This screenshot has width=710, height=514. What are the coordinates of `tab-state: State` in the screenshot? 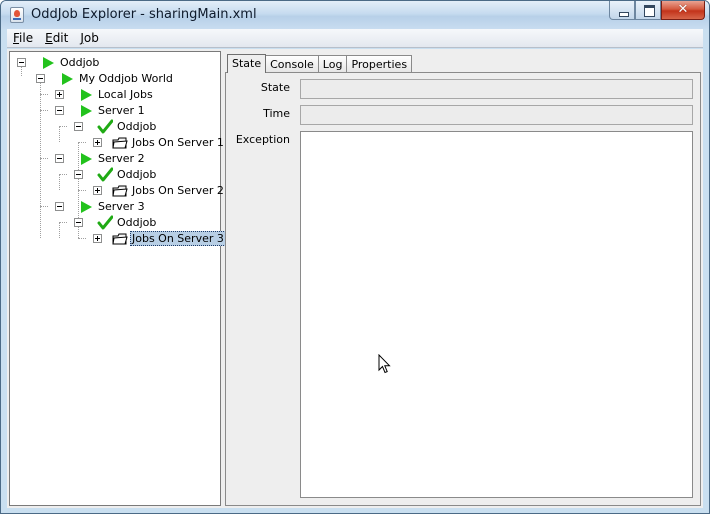 It's located at (247, 63).